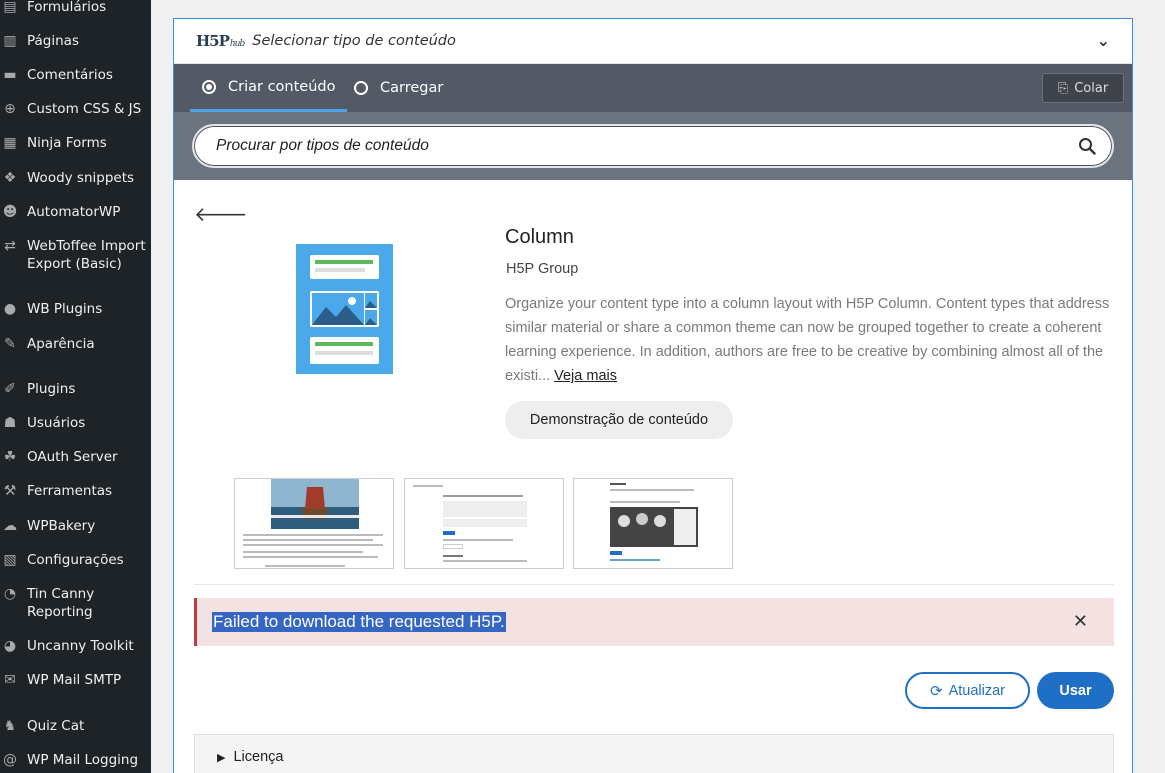 The image size is (1165, 773). I want to click on sidebar-item-label: Páginas, so click(53, 41).